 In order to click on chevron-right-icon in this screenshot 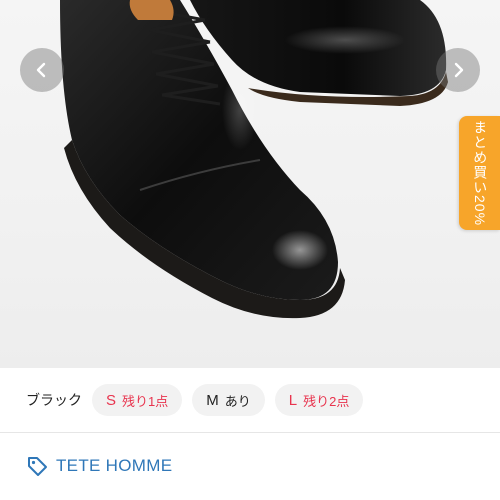, I will do `click(459, 70)`.